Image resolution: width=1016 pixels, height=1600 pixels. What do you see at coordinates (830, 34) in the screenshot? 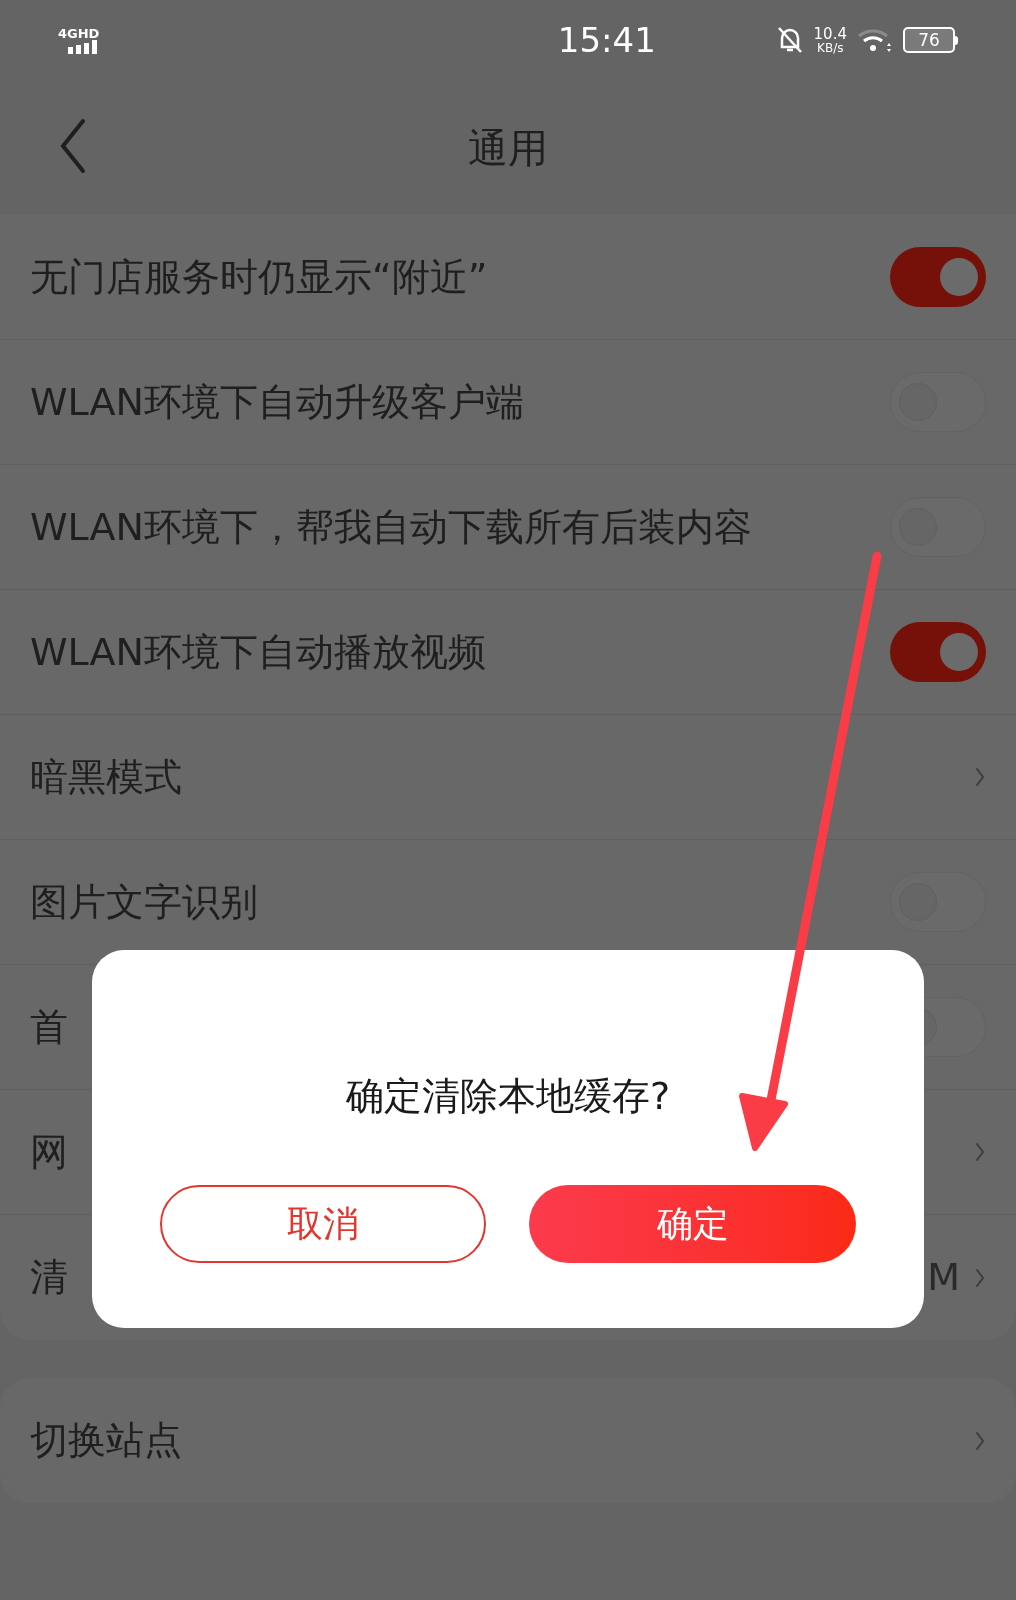
I see `network-speed: 10.4` at bounding box center [830, 34].